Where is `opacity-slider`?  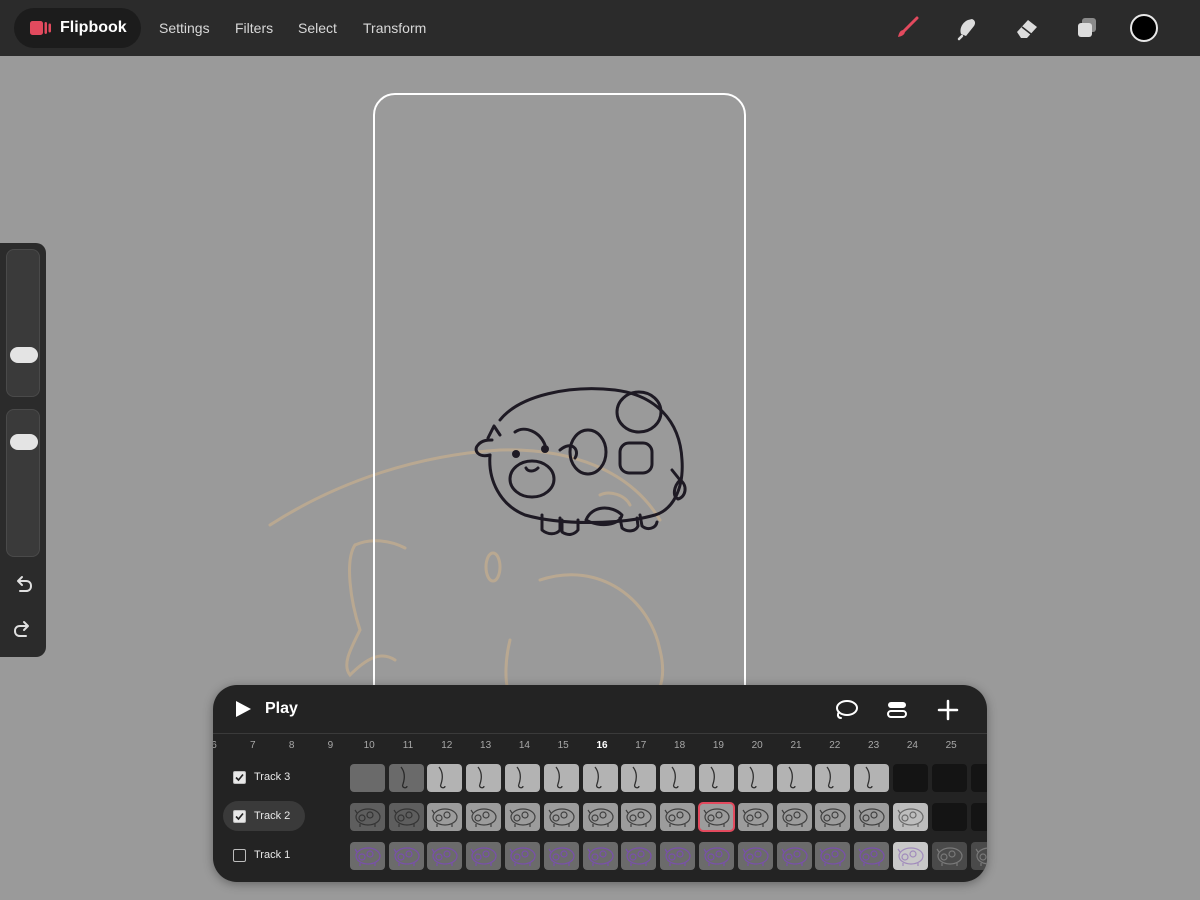
opacity-slider is located at coordinates (23, 483).